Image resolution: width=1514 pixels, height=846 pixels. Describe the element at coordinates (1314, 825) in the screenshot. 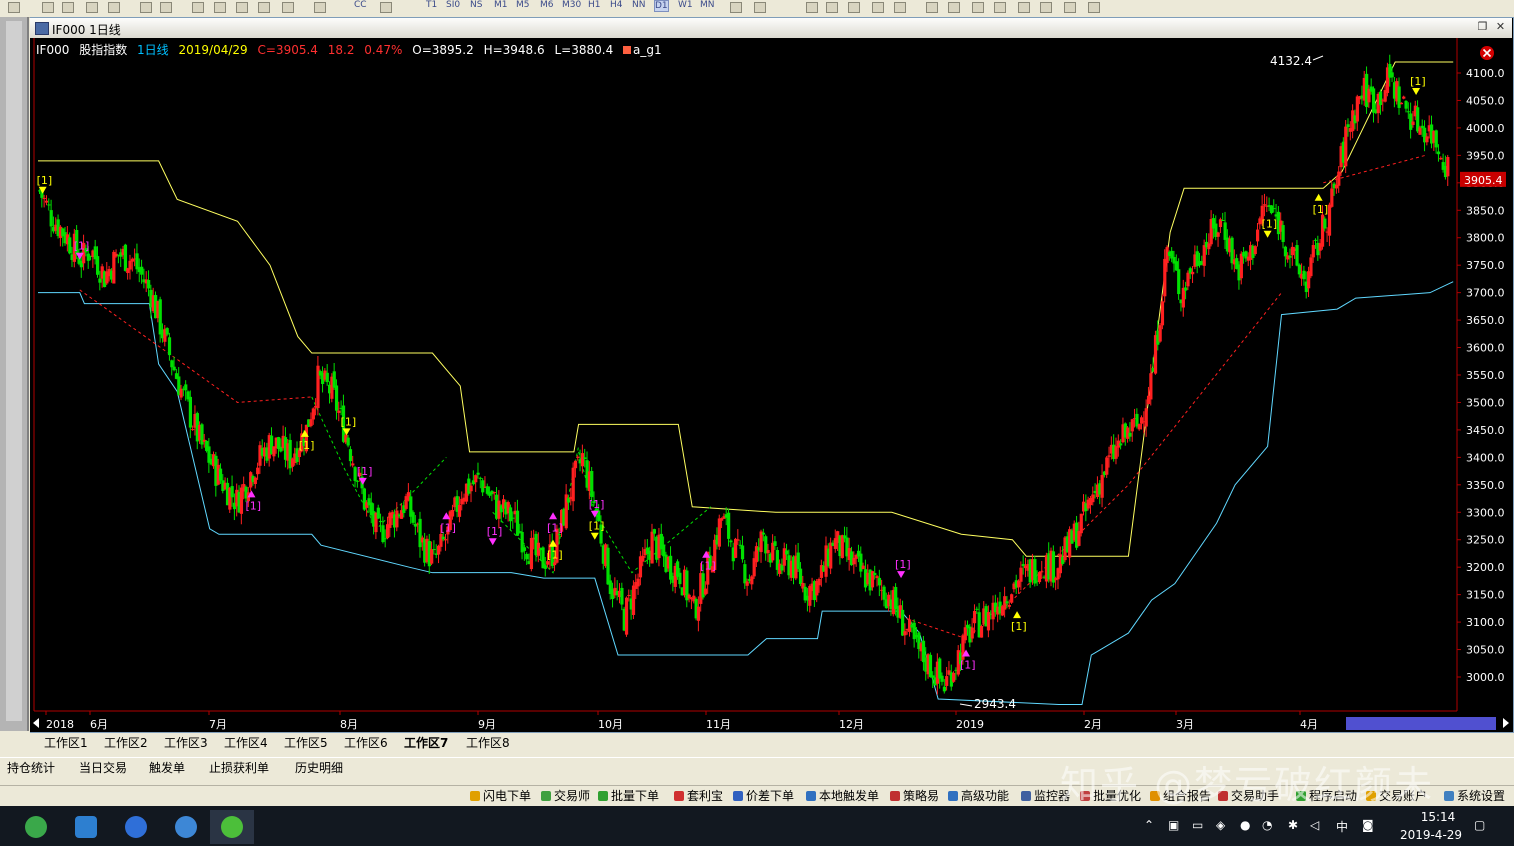

I see `tray-volume-icon: ◁` at that location.